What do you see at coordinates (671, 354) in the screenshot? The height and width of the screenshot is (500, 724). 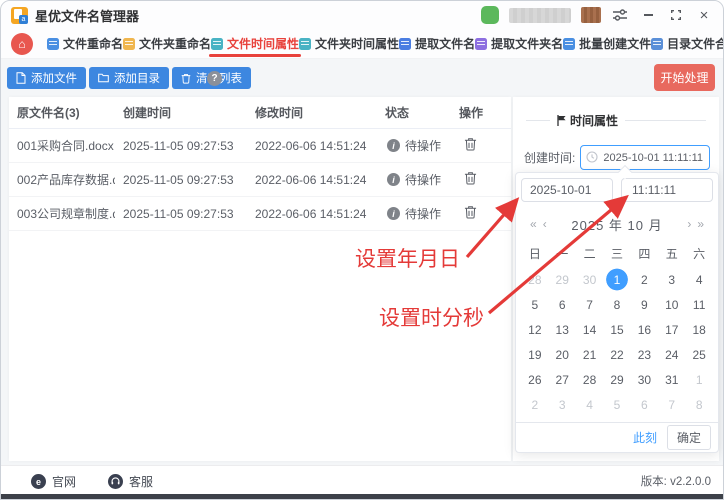 I see `calendar-day: 24` at bounding box center [671, 354].